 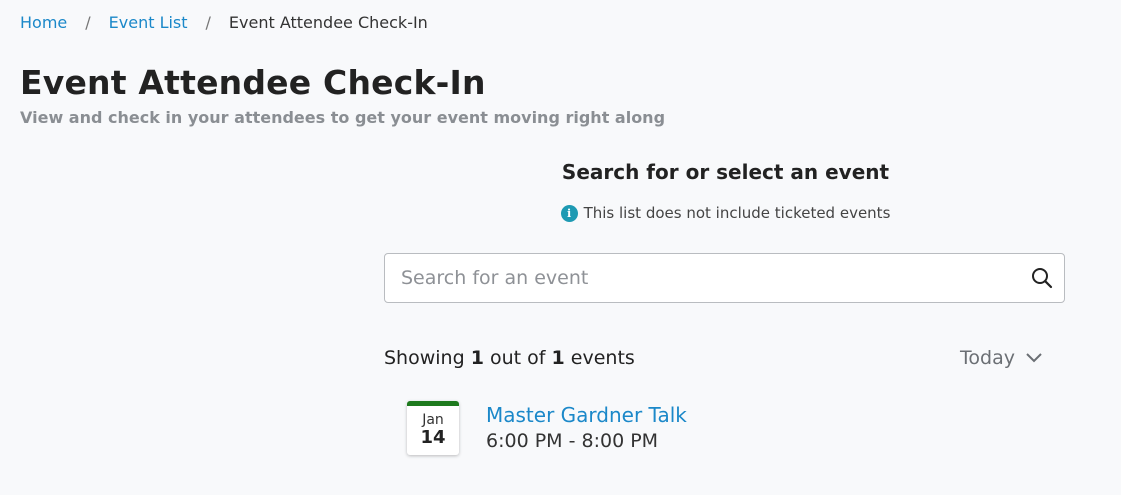 What do you see at coordinates (708, 278) in the screenshot?
I see `search-input` at bounding box center [708, 278].